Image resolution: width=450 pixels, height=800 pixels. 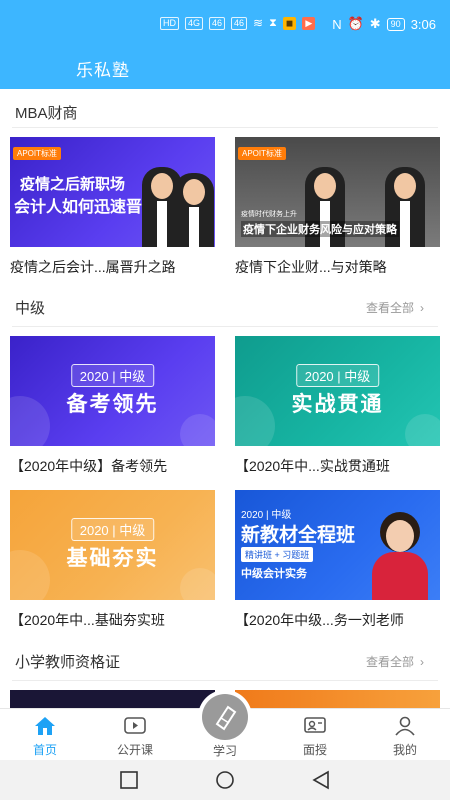 What do you see at coordinates (400, 556) in the screenshot?
I see `teacher-image` at bounding box center [400, 556].